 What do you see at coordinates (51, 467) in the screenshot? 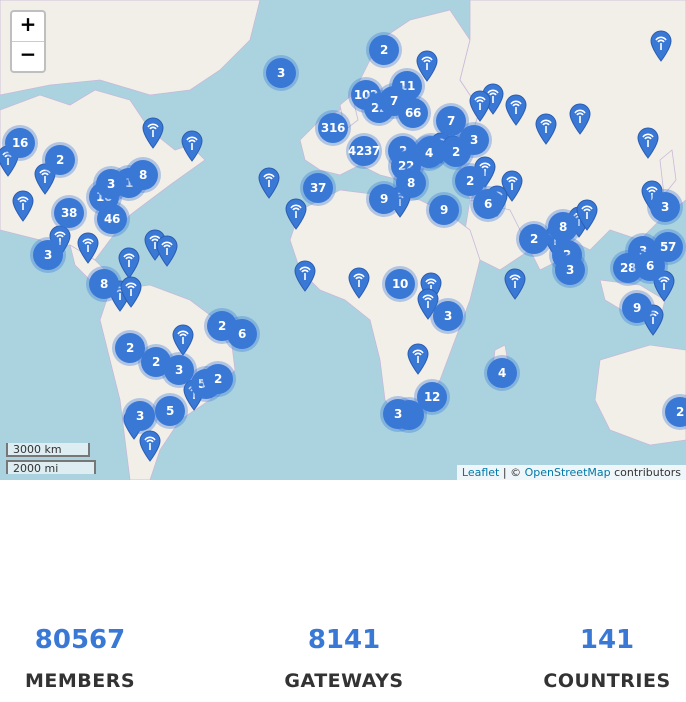
I see `scale-bar-mi: 2000 mi` at bounding box center [51, 467].